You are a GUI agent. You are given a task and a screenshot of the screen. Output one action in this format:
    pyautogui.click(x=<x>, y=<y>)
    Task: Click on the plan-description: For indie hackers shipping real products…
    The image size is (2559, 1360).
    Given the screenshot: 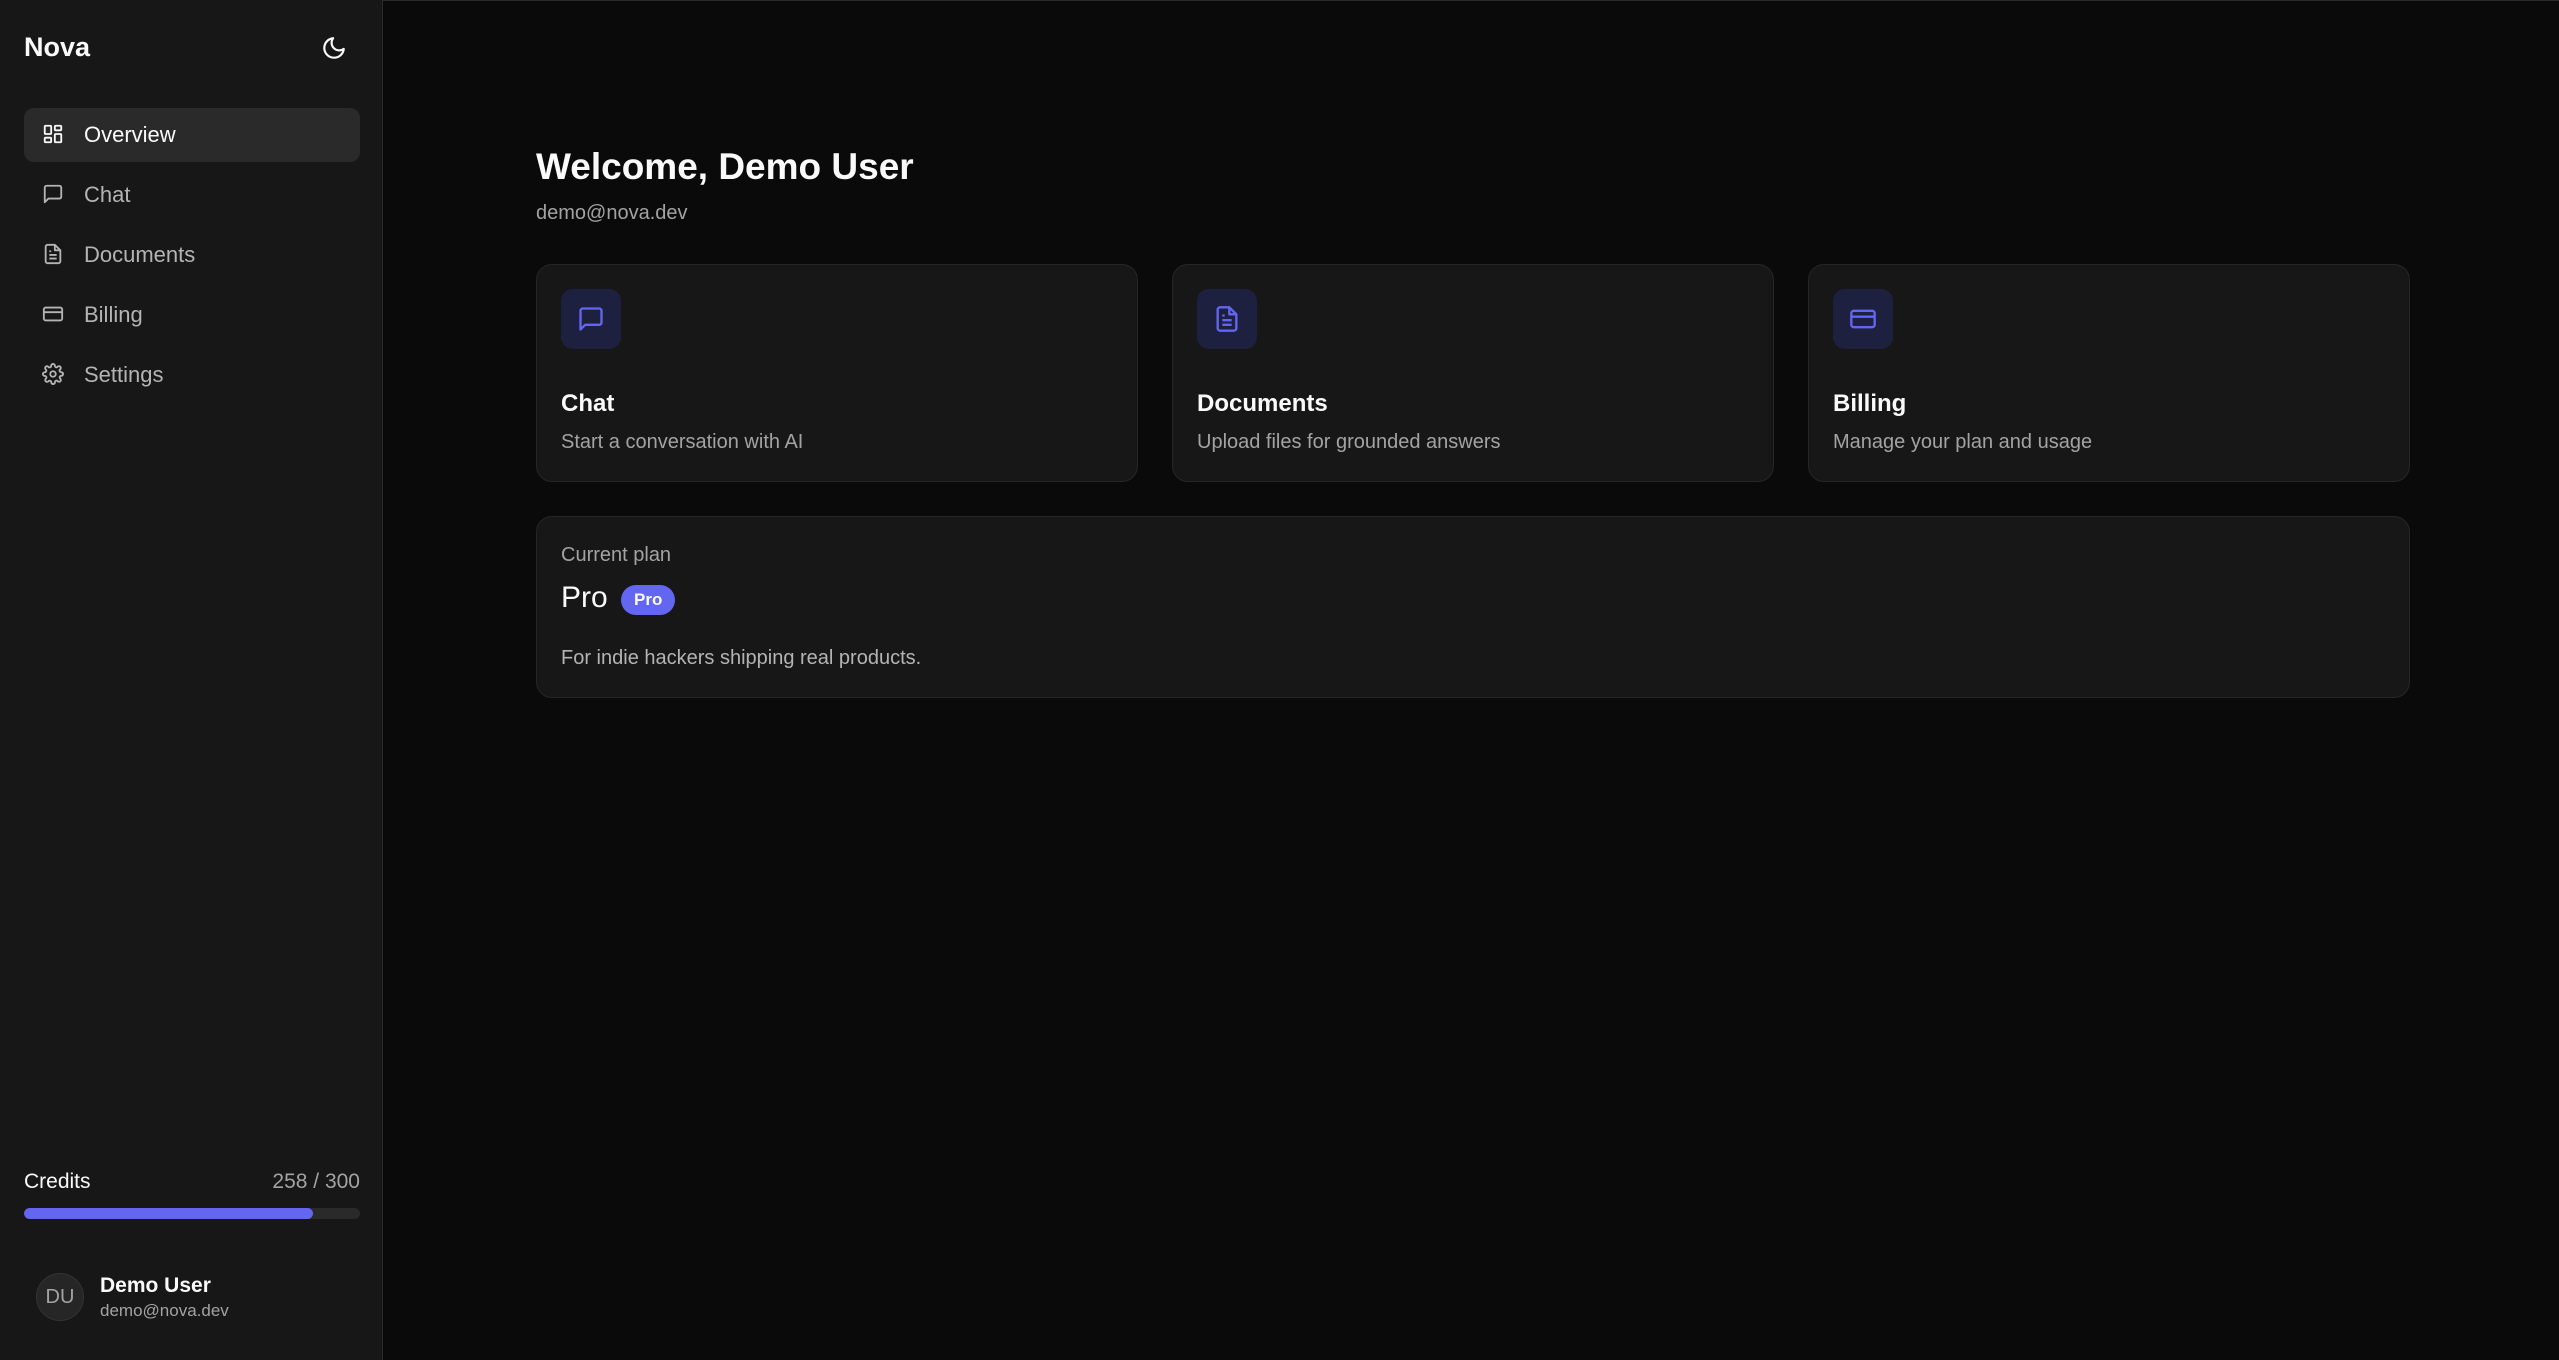 What is the action you would take?
    pyautogui.click(x=741, y=658)
    